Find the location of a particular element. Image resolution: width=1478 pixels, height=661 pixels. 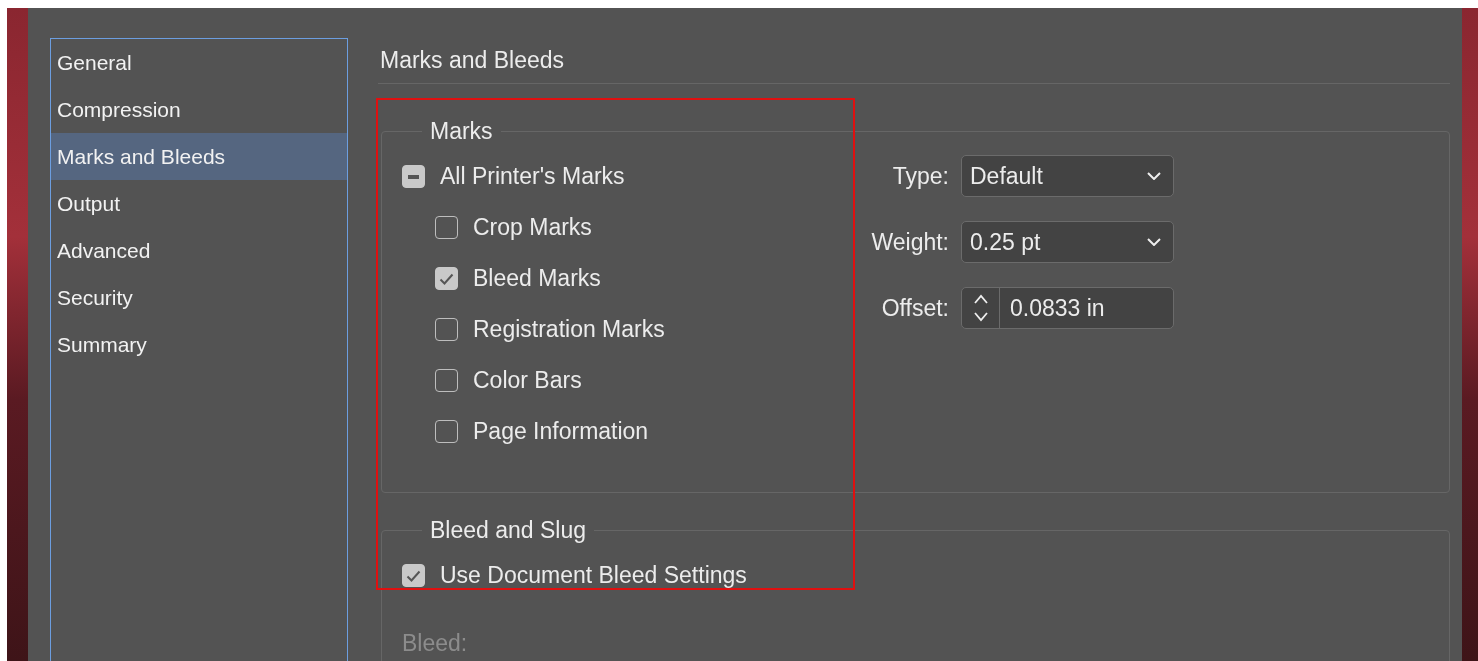

group-legend: Marks is located at coordinates (461, 131).